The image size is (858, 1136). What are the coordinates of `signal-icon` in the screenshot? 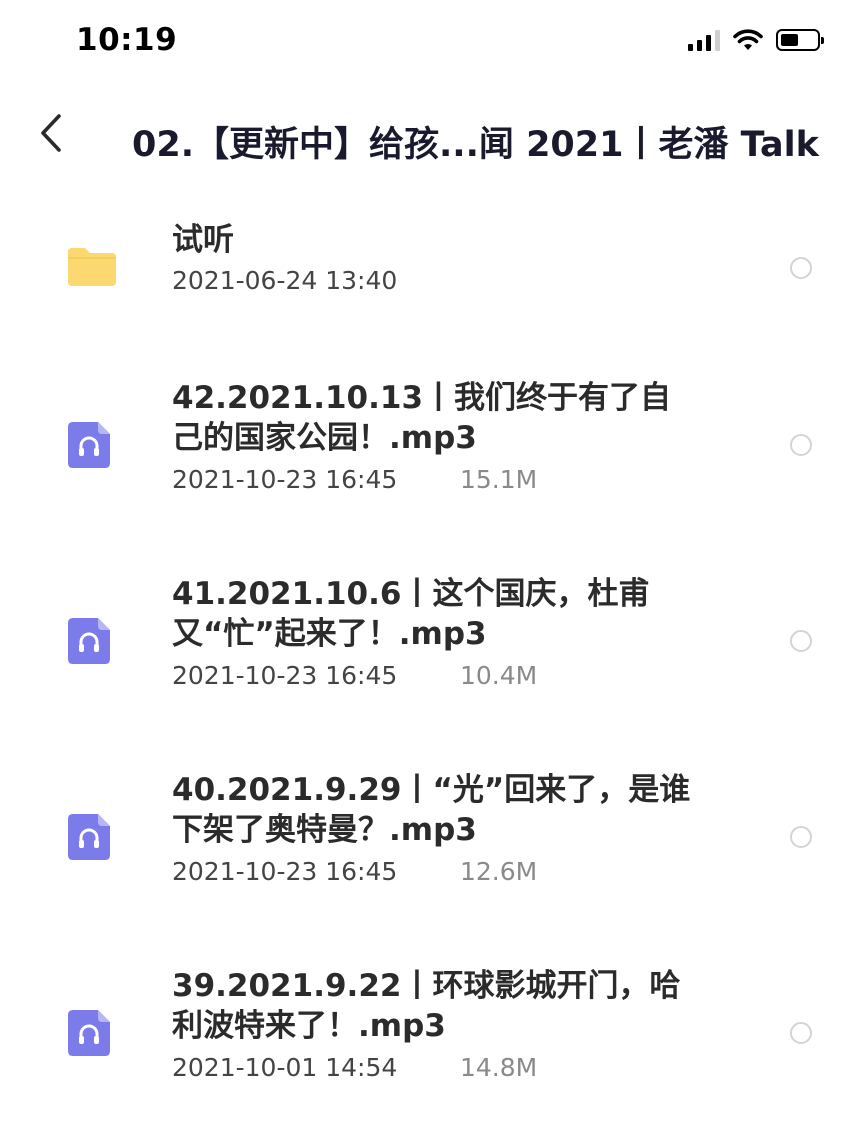 It's located at (704, 40).